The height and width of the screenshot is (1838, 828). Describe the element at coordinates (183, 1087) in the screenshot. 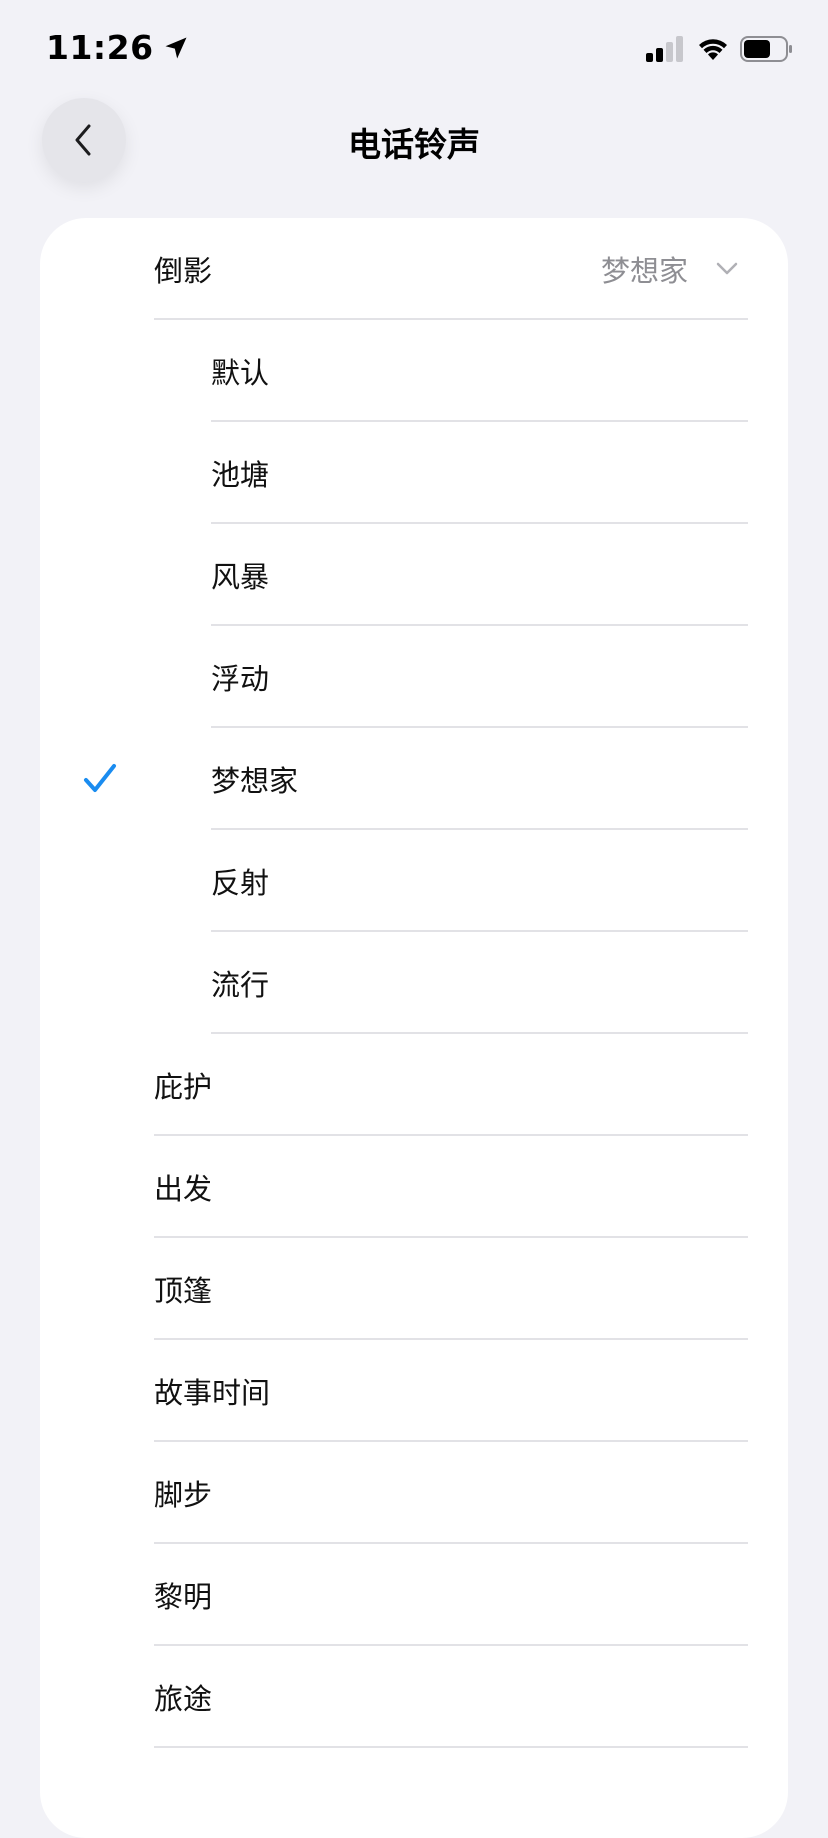

I see `ringtone-item-label: 庇护` at that location.